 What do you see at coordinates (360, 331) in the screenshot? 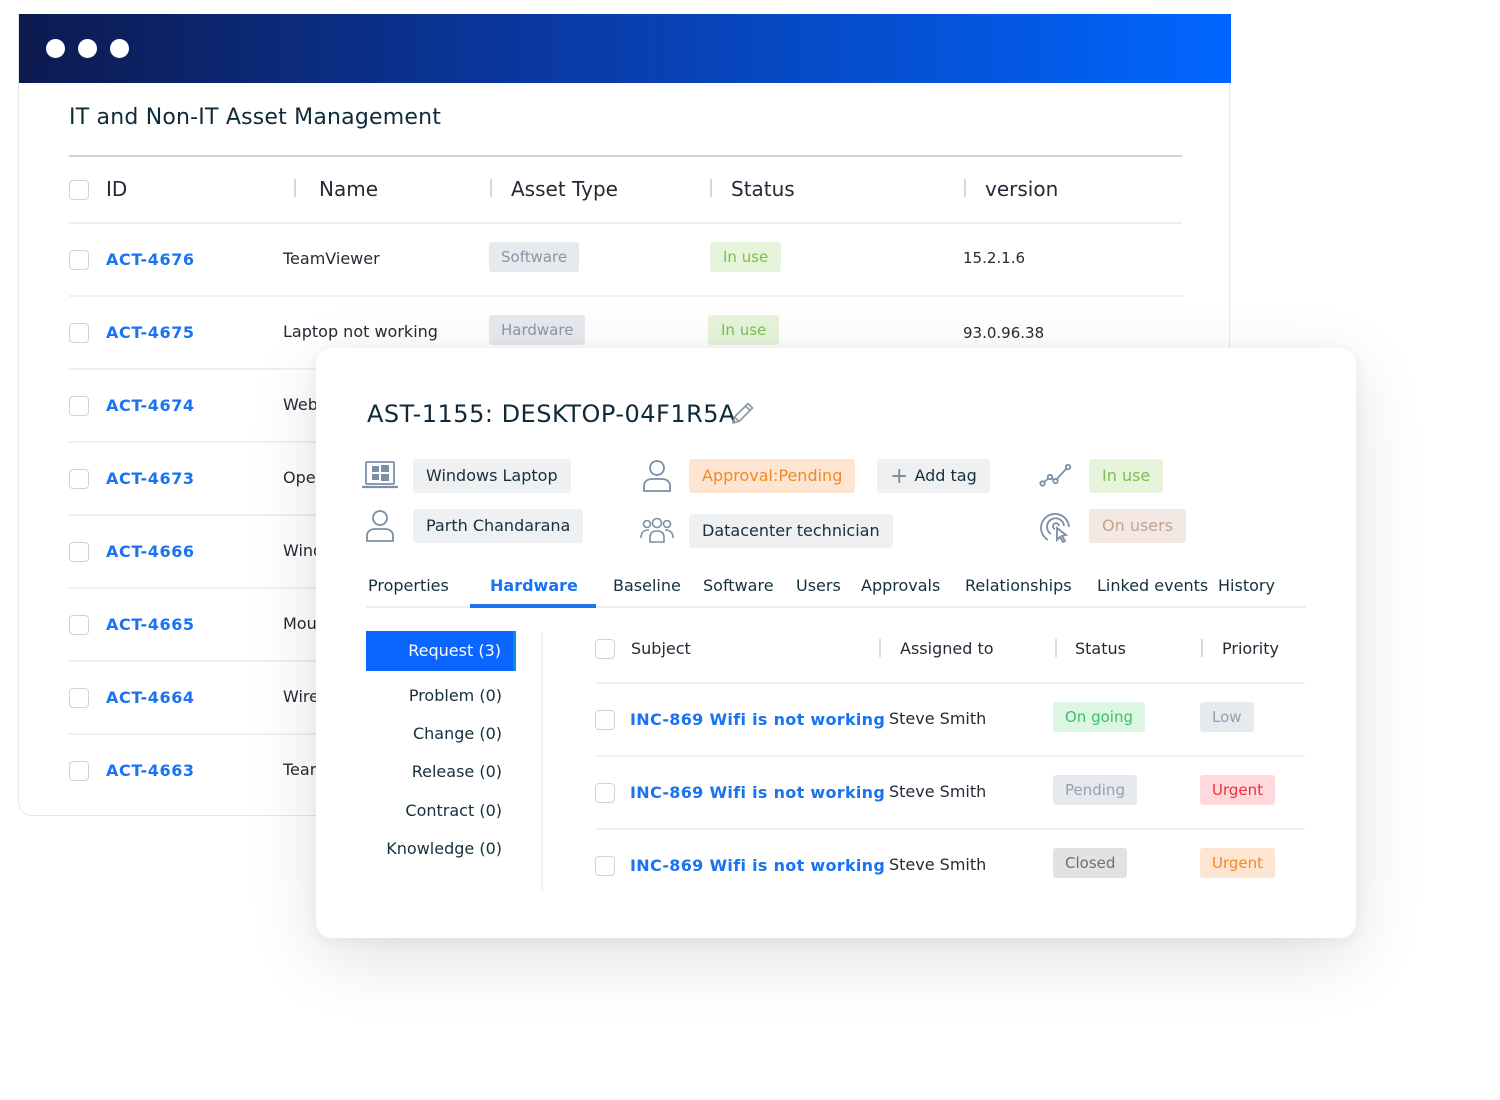
I see `asset-name: Laptop not working` at bounding box center [360, 331].